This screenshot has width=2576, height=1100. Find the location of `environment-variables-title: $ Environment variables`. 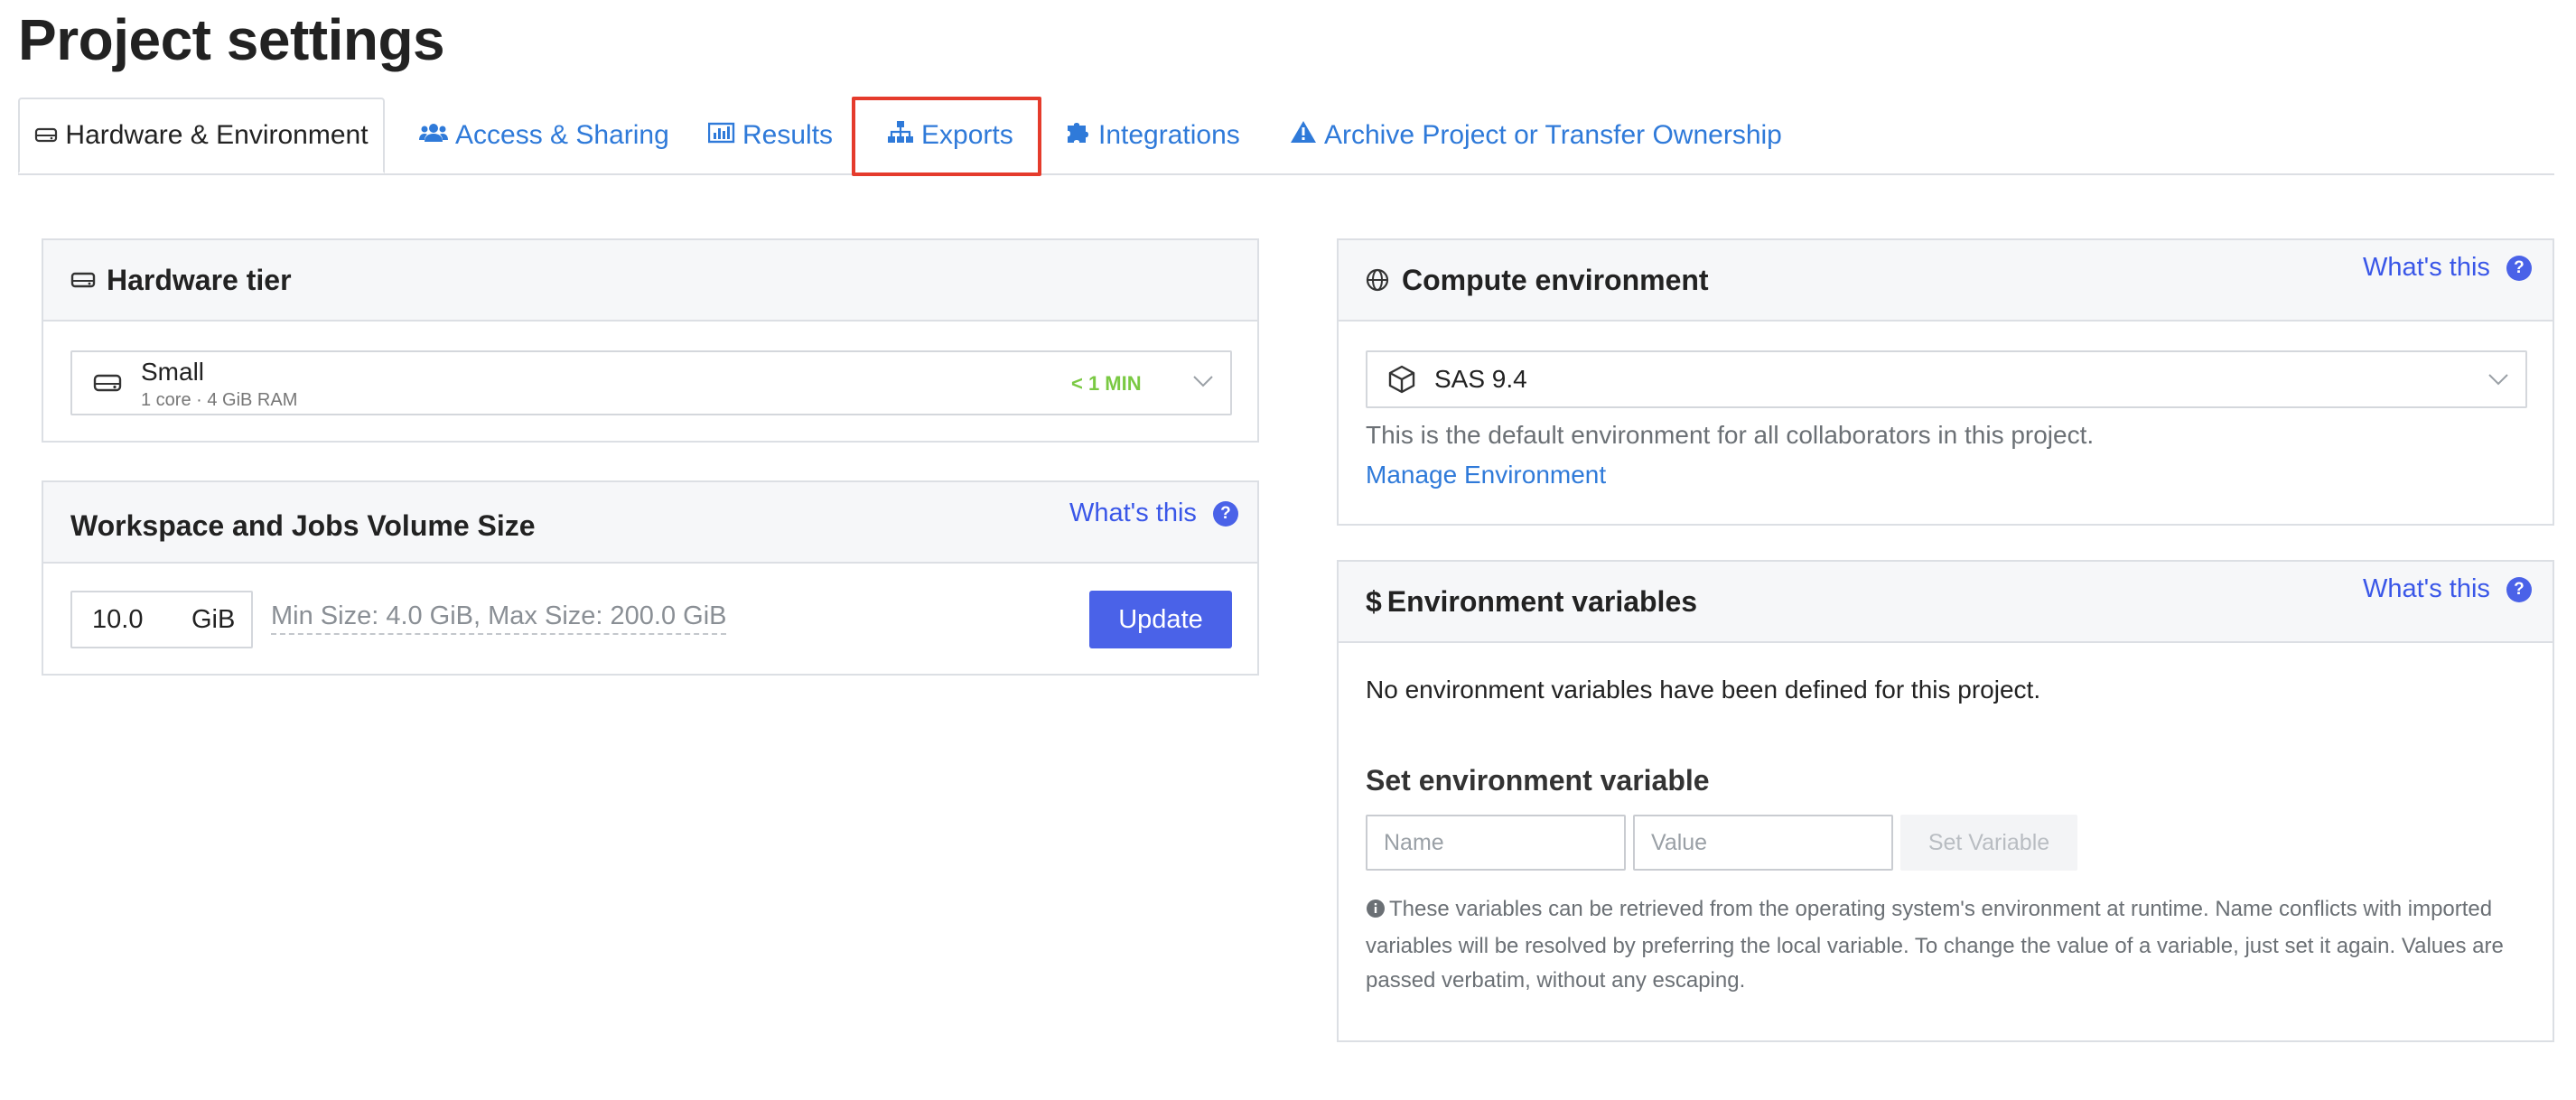

environment-variables-title: $ Environment variables is located at coordinates (1531, 601).